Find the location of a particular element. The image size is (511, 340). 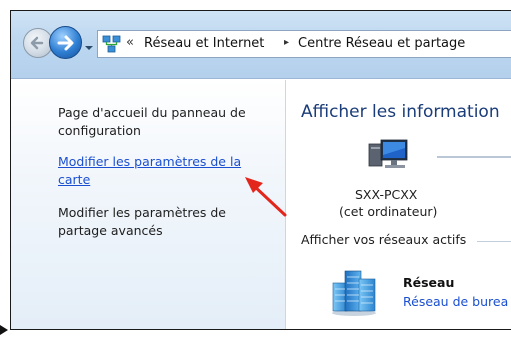

annotation-arrow-icon is located at coordinates (266, 197).